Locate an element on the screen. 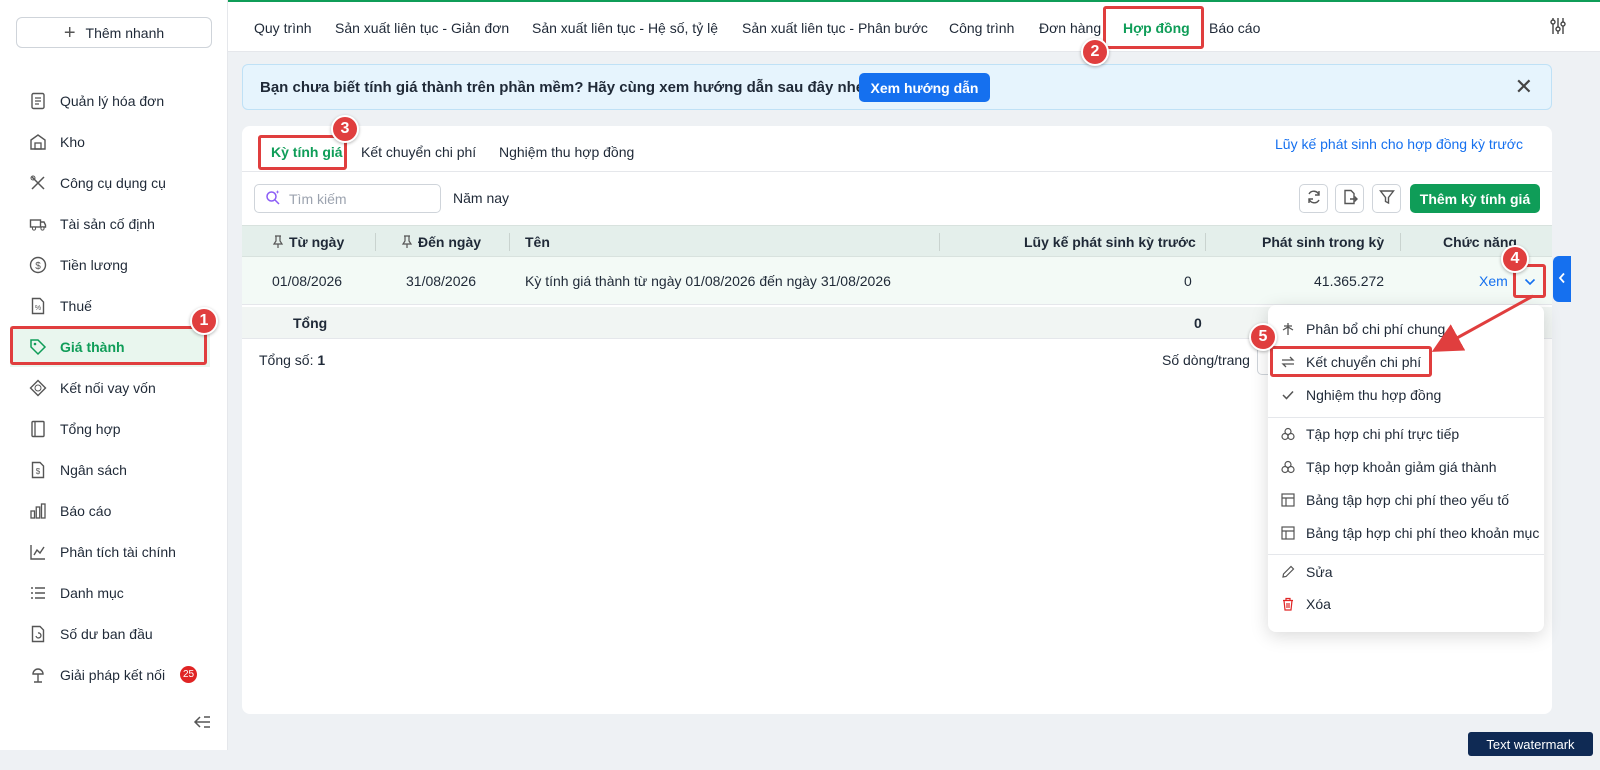  sidebar-item-tools: Công cụ dụng cụ is located at coordinates (110, 182).